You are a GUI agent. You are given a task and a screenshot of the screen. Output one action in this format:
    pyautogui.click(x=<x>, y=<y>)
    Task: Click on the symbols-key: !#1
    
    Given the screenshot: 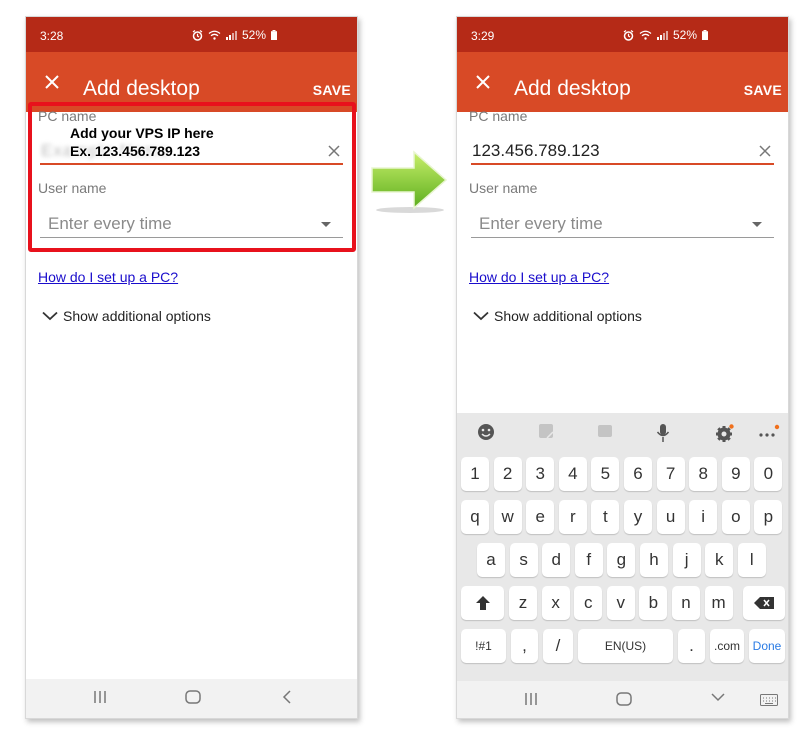 What is the action you would take?
    pyautogui.click(x=483, y=646)
    